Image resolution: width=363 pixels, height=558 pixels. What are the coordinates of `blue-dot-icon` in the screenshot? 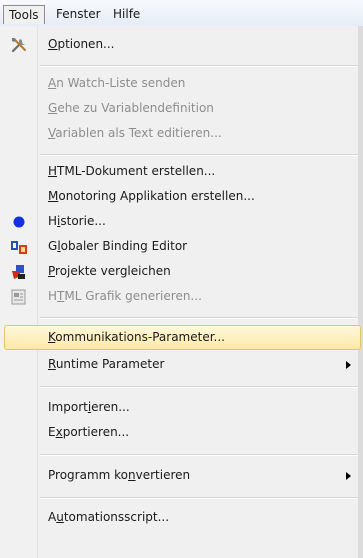 It's located at (19, 222).